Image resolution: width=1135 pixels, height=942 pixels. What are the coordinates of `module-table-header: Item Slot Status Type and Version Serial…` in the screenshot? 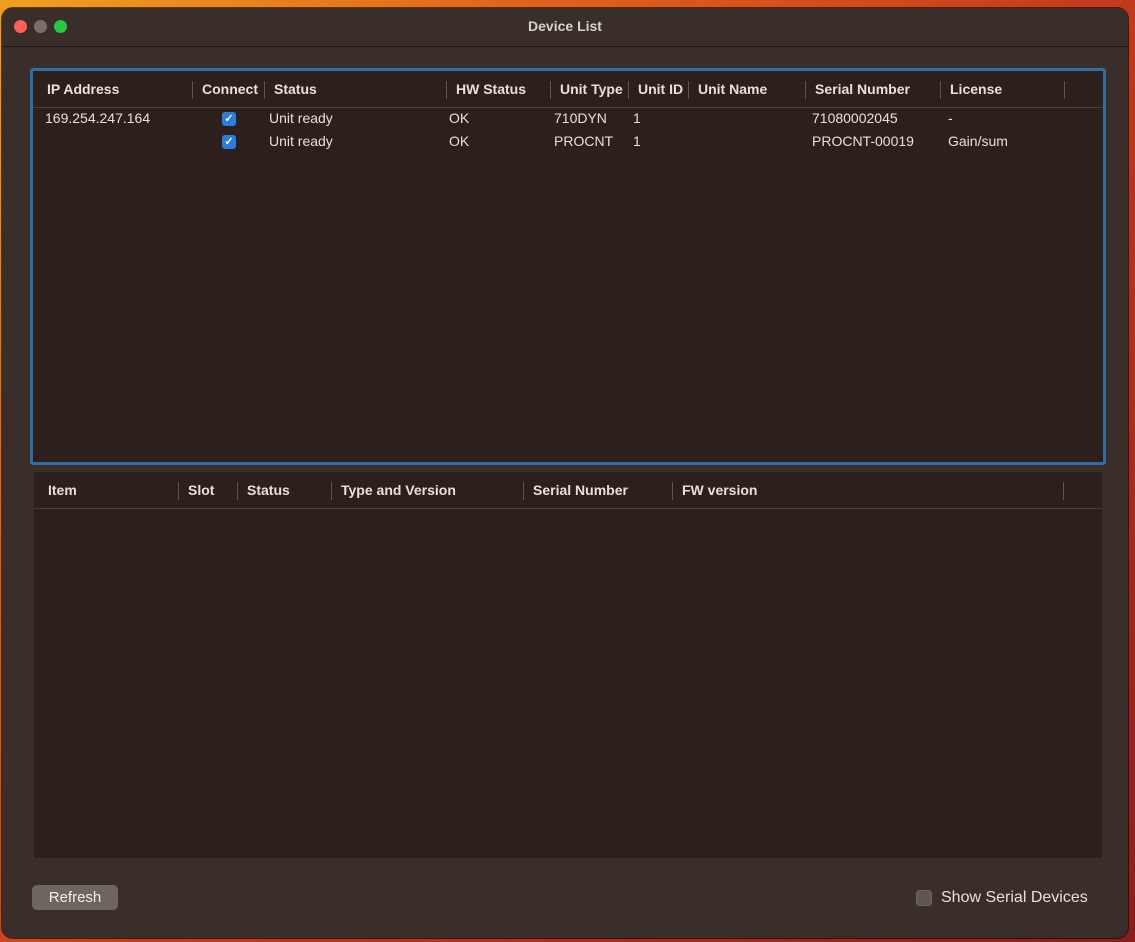 It's located at (568, 490).